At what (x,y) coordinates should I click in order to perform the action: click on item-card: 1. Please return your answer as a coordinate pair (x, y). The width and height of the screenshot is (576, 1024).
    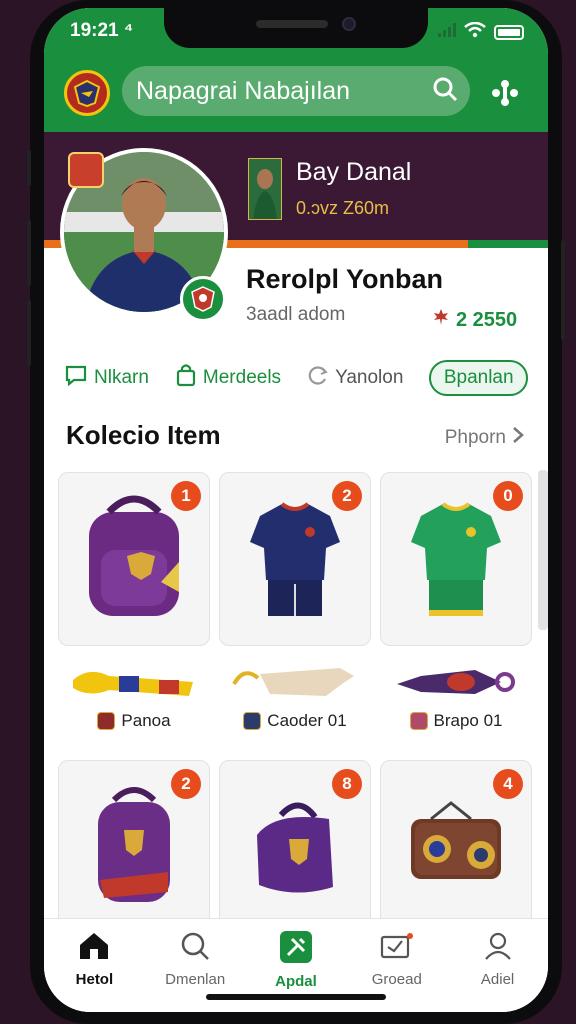
    Looking at the image, I should click on (134, 559).